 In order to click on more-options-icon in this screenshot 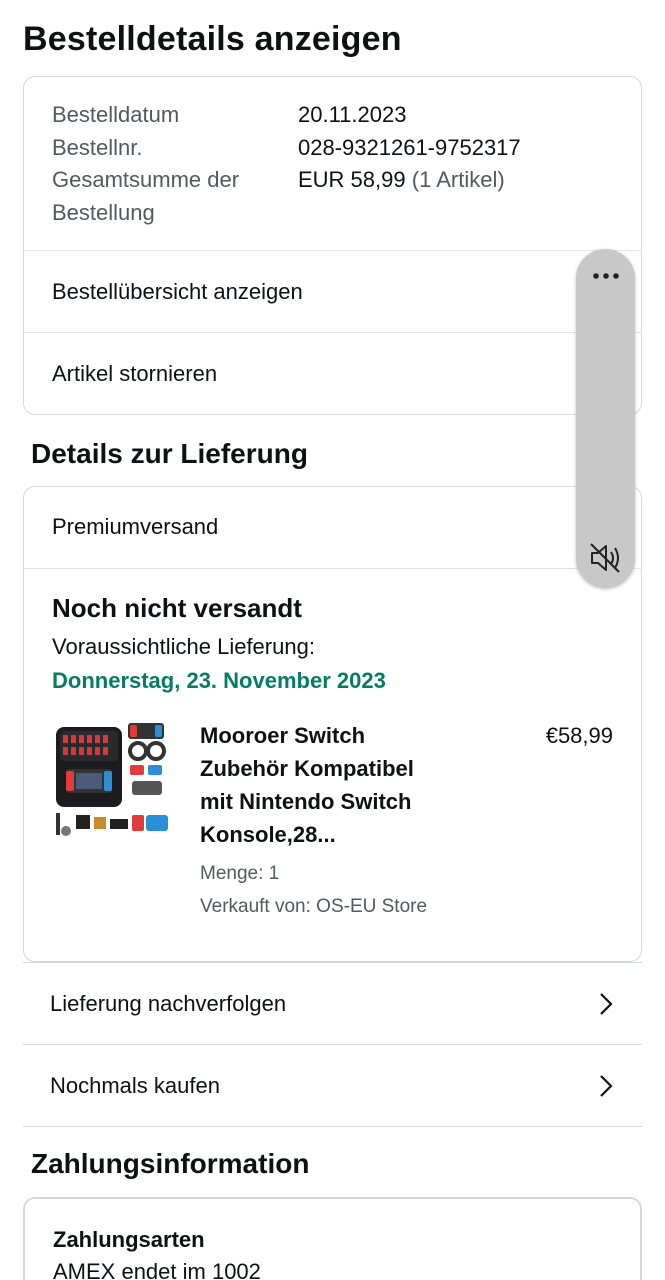, I will do `click(606, 276)`.